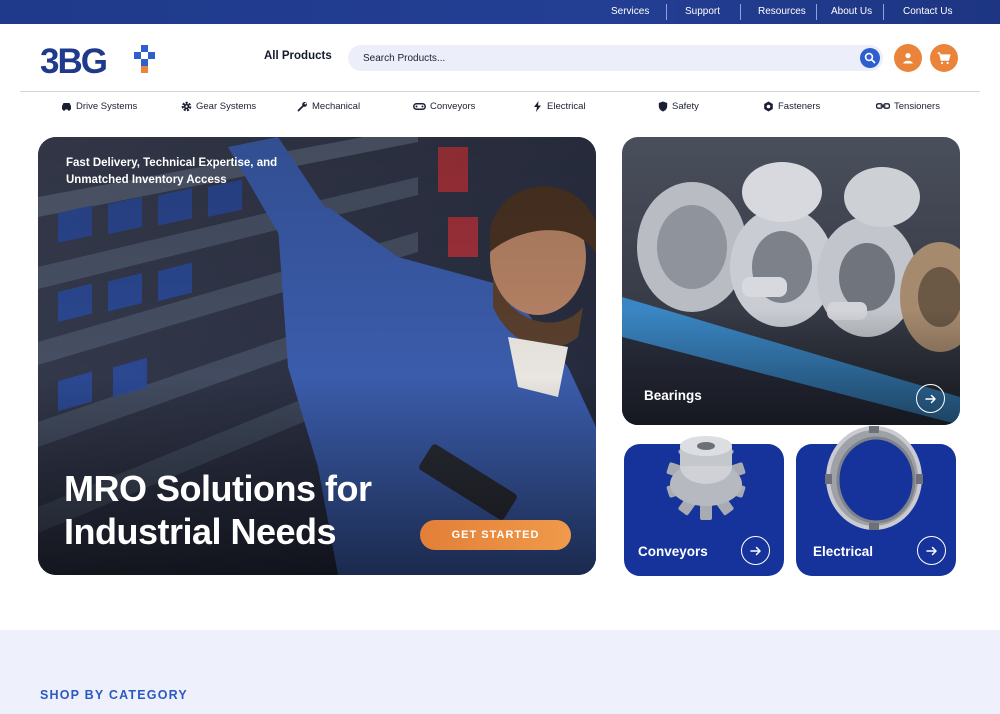 The image size is (1000, 714). I want to click on nav-item-electrical: Electrical, so click(559, 106).